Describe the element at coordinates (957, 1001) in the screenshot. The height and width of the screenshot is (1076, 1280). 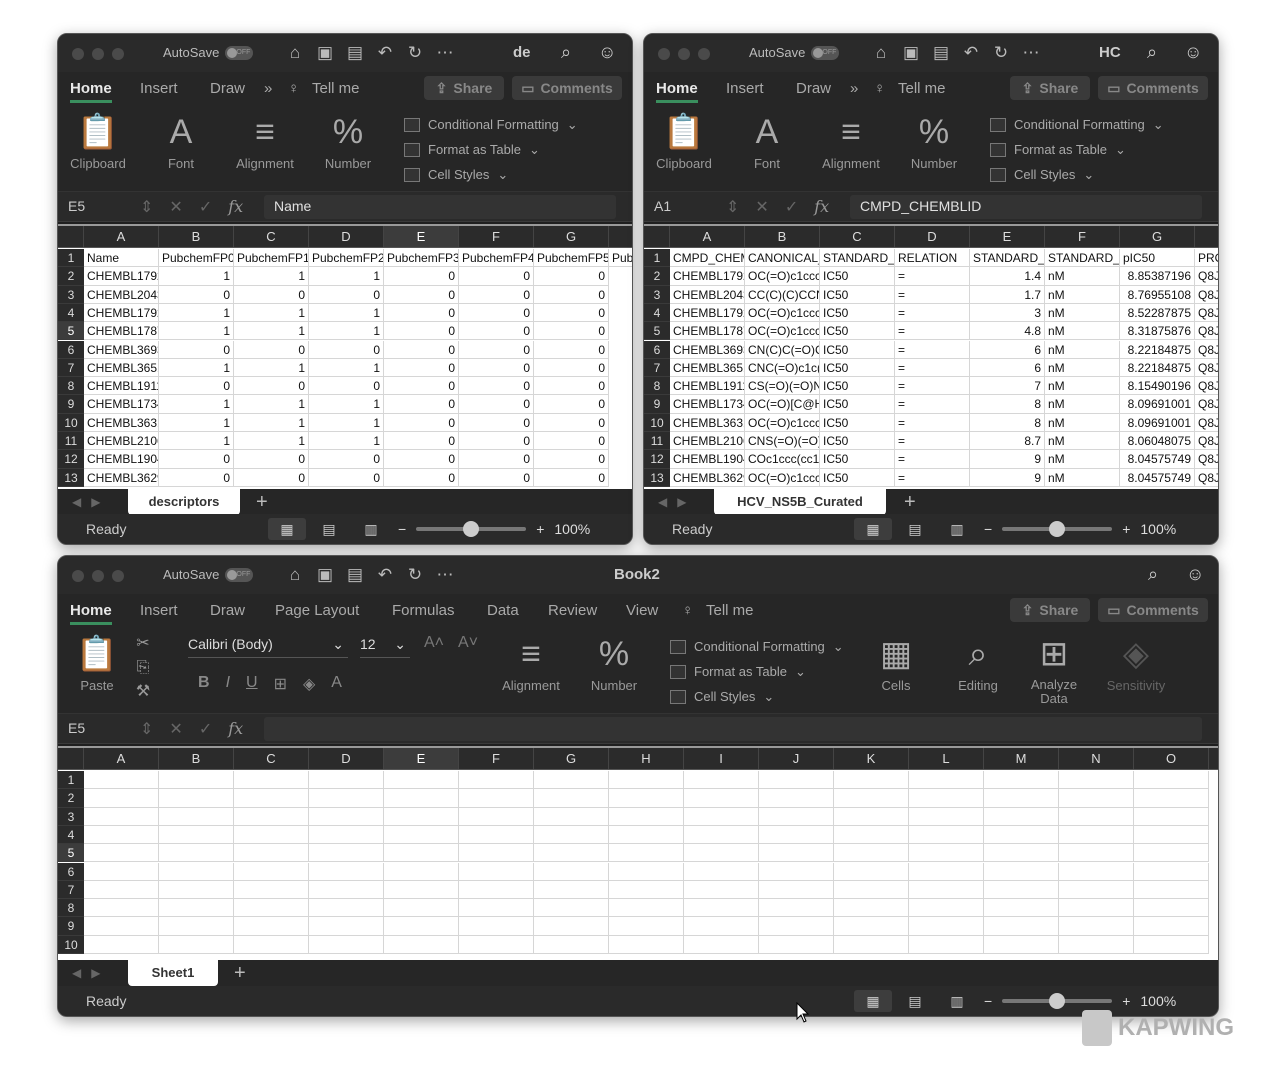
I see `page-break-view-icon: ▥` at that location.